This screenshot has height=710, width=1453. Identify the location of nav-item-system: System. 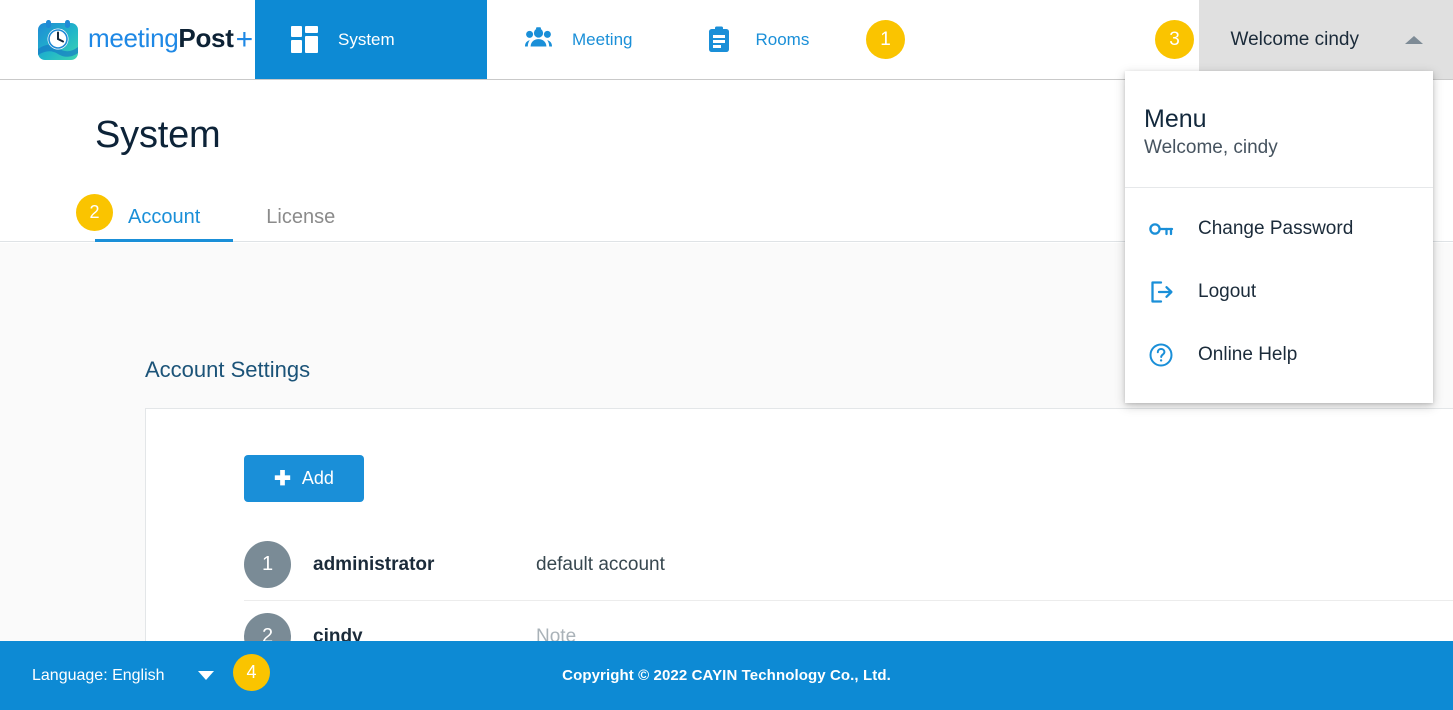
(371, 39).